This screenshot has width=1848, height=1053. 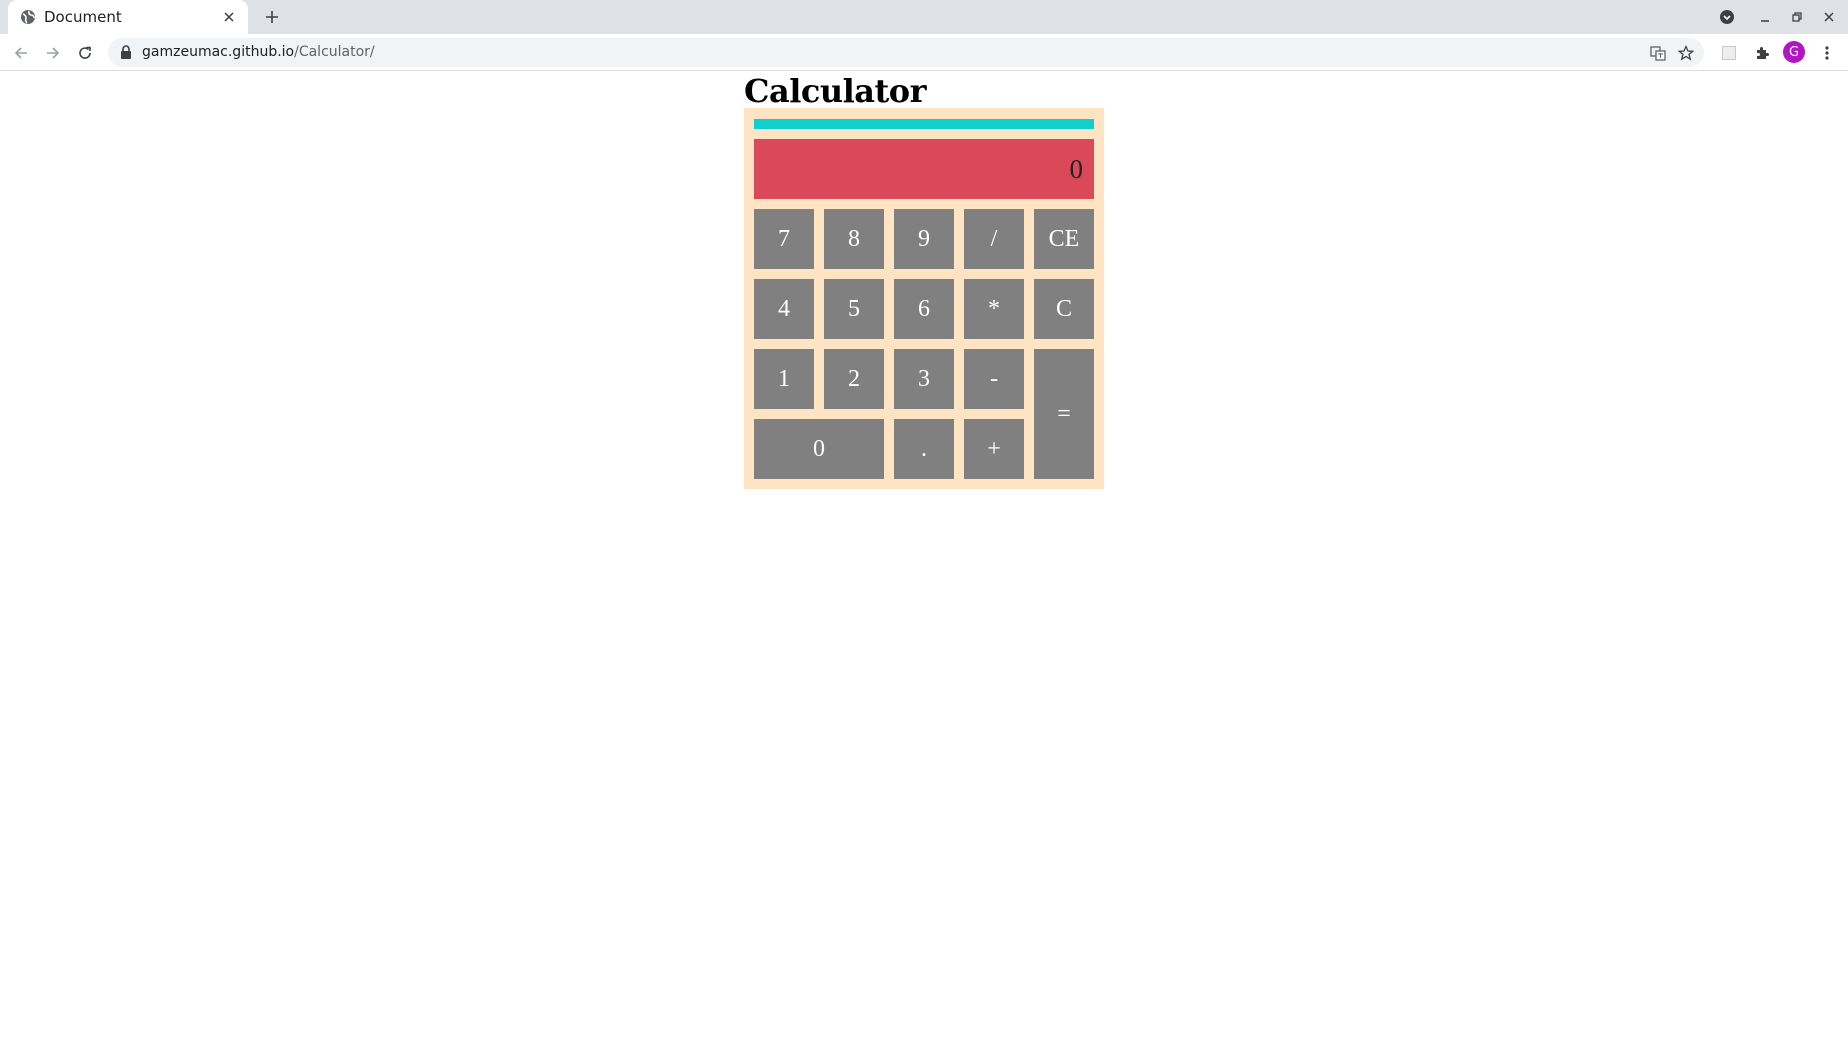 I want to click on calculator: 0 7 8 9 / CE 4 5 6 * C 1 2 3 - = 0 . +, so click(x=924, y=298).